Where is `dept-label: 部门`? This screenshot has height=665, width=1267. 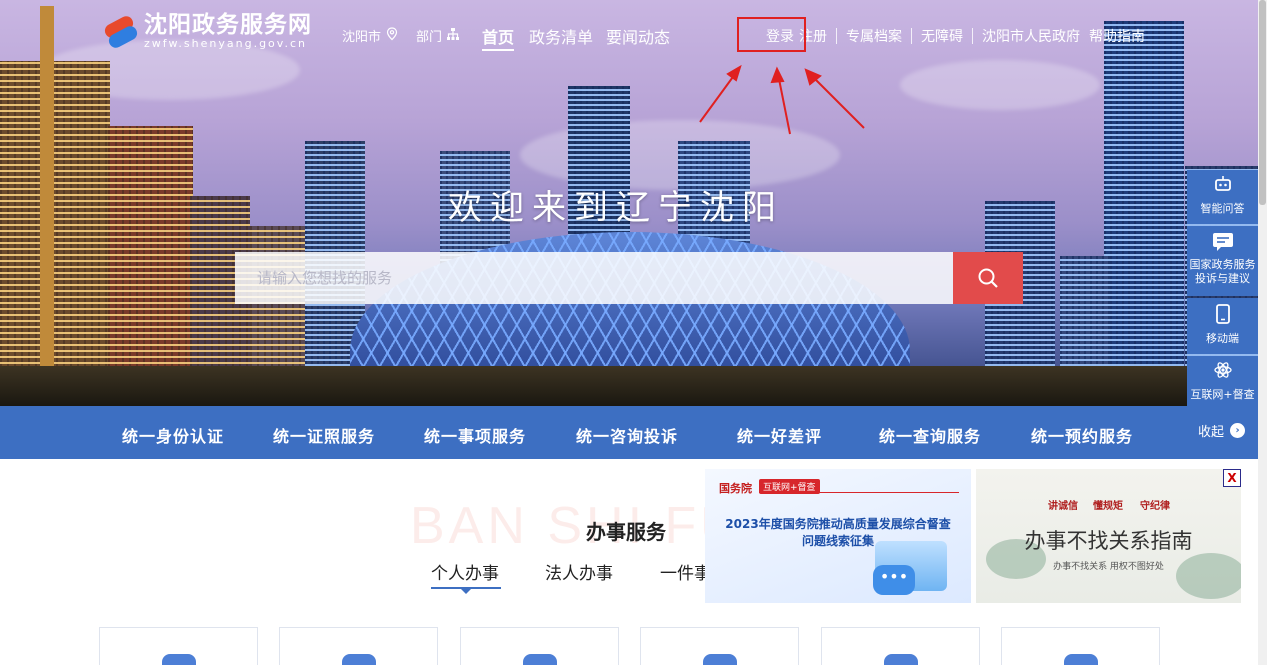 dept-label: 部门 is located at coordinates (429, 37).